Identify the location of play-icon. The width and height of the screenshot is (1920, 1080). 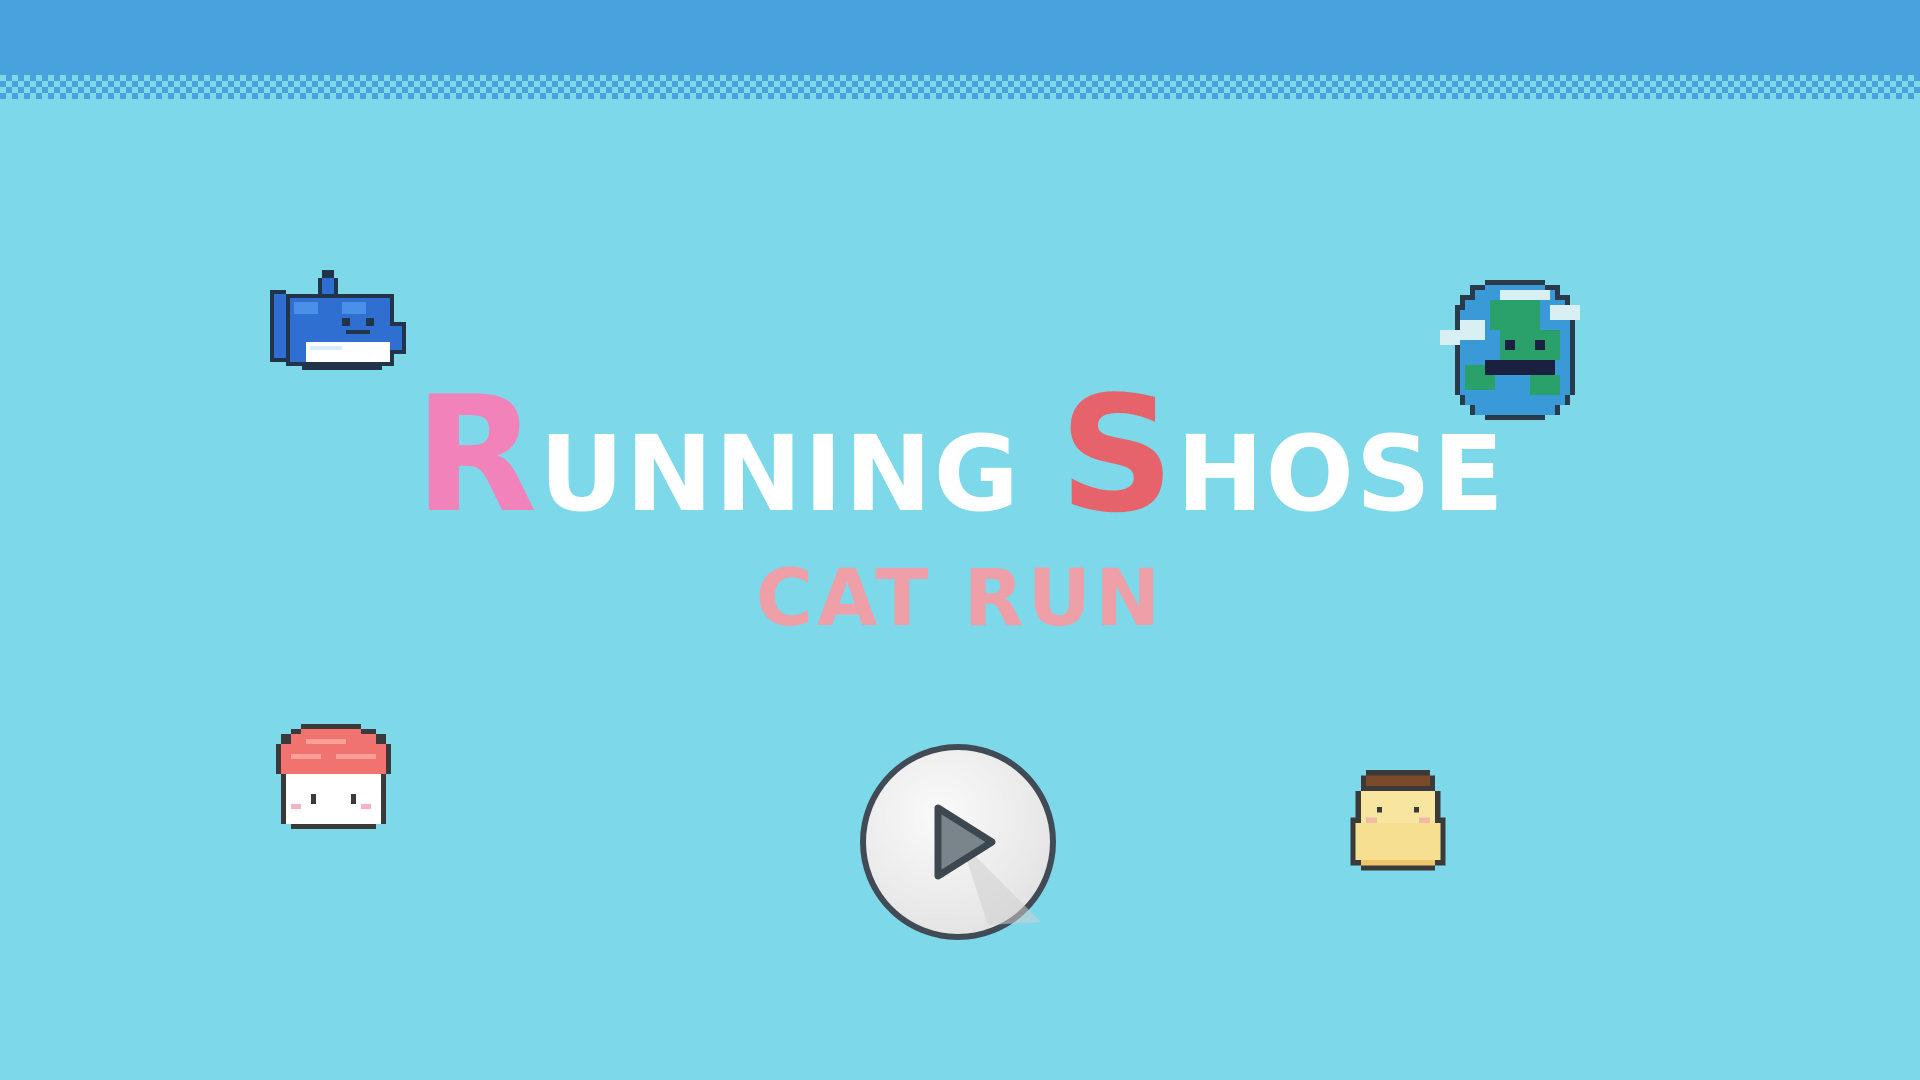
(987, 864).